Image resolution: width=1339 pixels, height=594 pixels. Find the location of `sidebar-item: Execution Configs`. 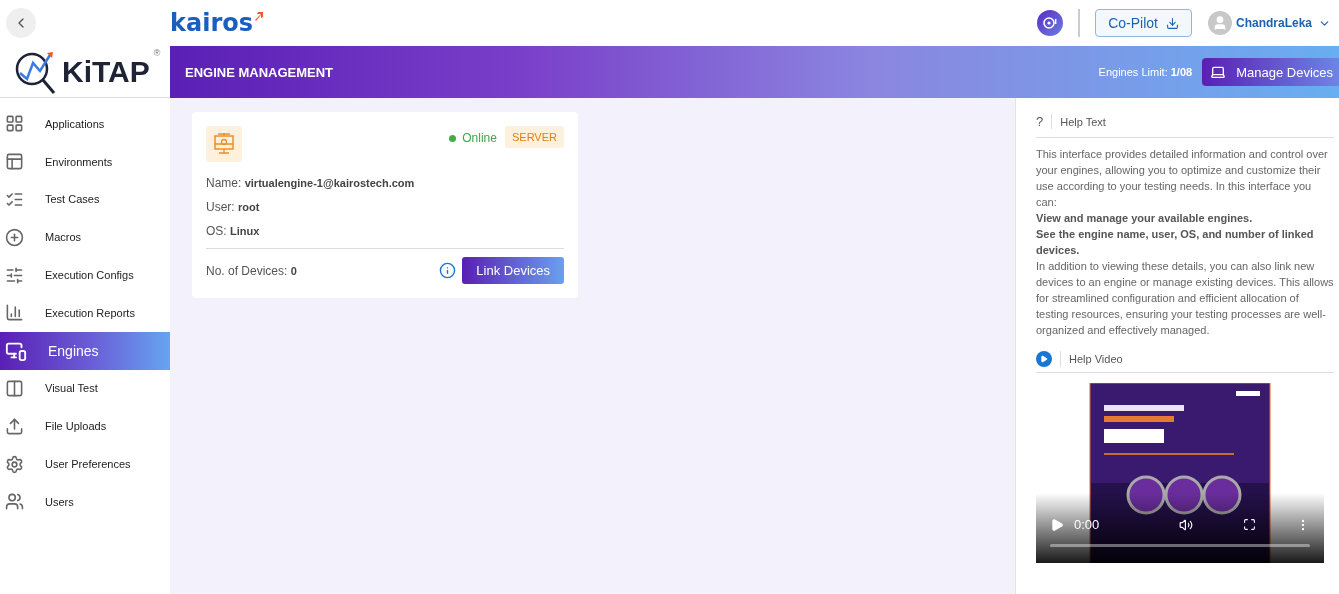

sidebar-item: Execution Configs is located at coordinates (85, 275).